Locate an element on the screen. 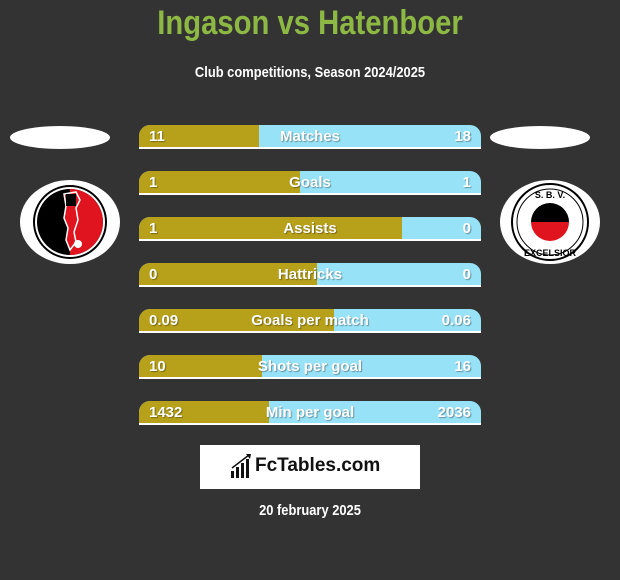  left-value: 1432 is located at coordinates (166, 412).